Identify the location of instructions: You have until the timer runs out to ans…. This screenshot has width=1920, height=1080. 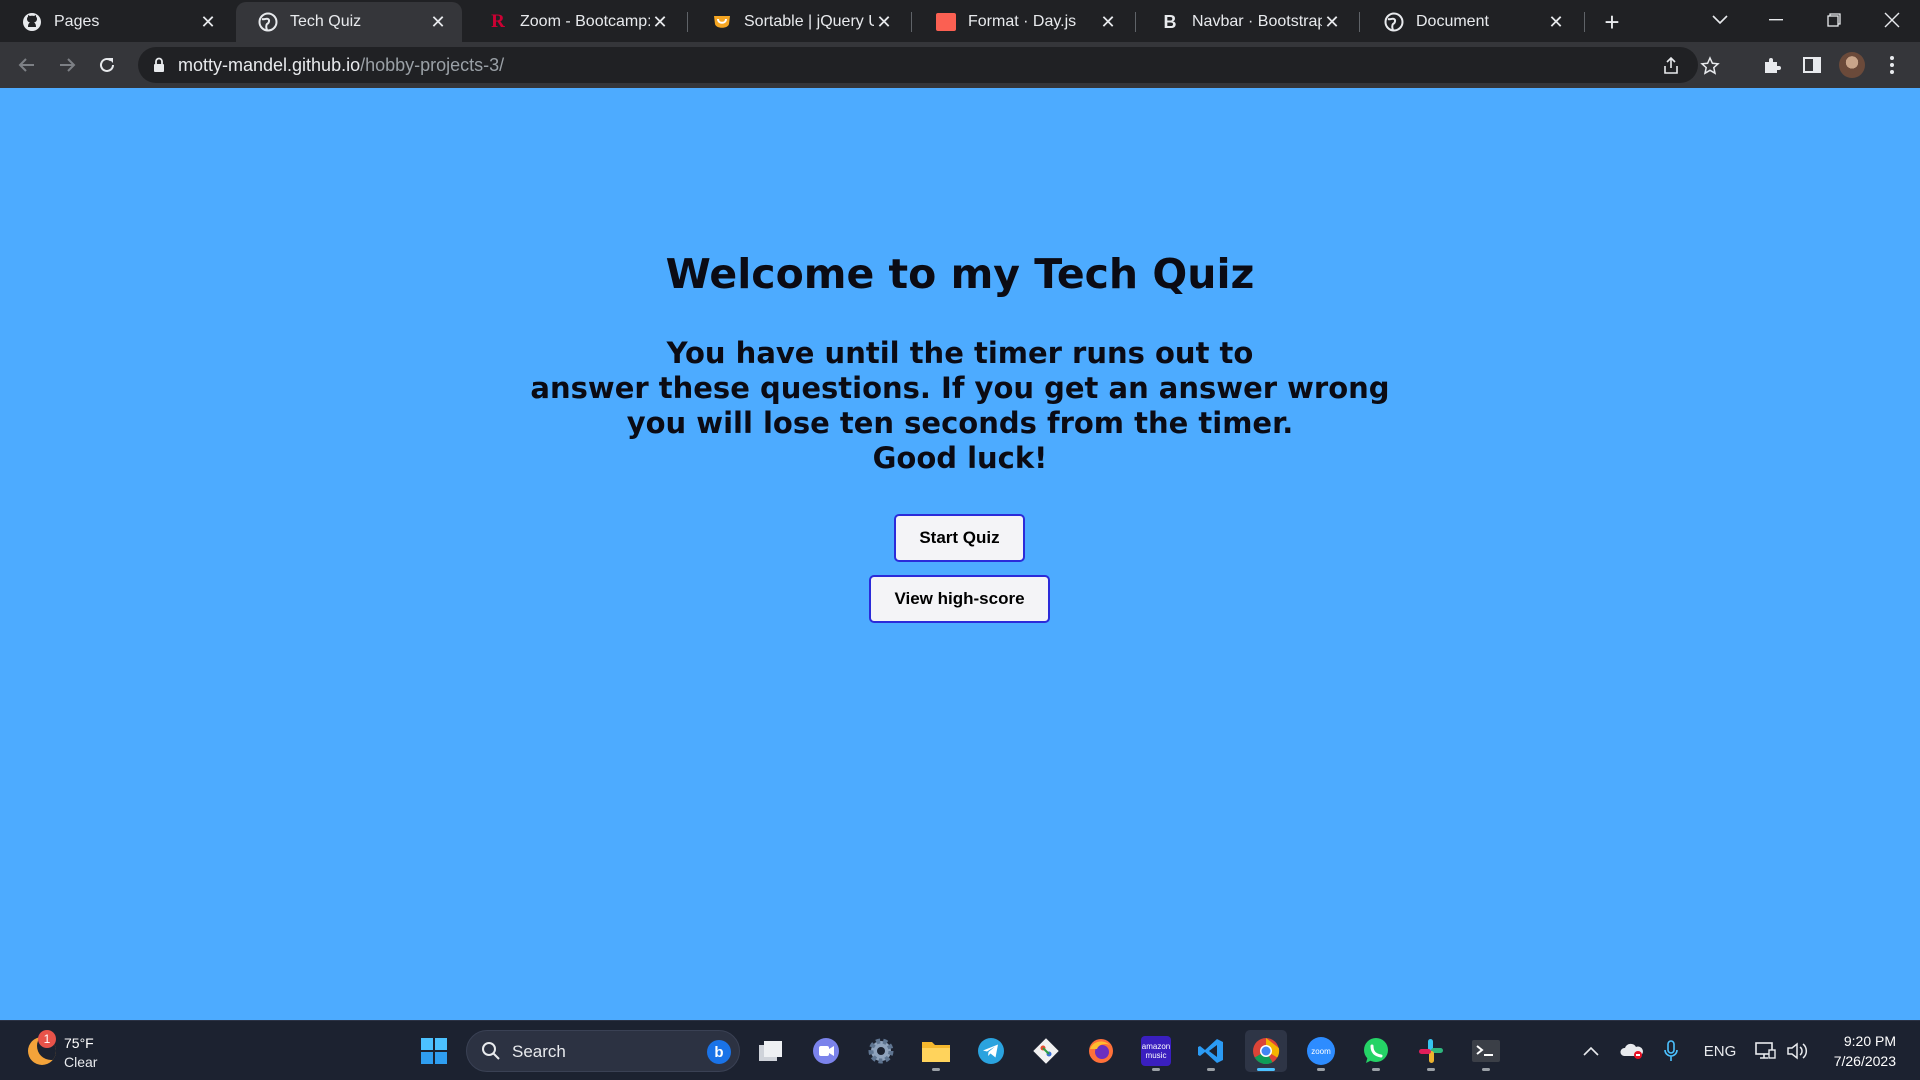
(960, 406).